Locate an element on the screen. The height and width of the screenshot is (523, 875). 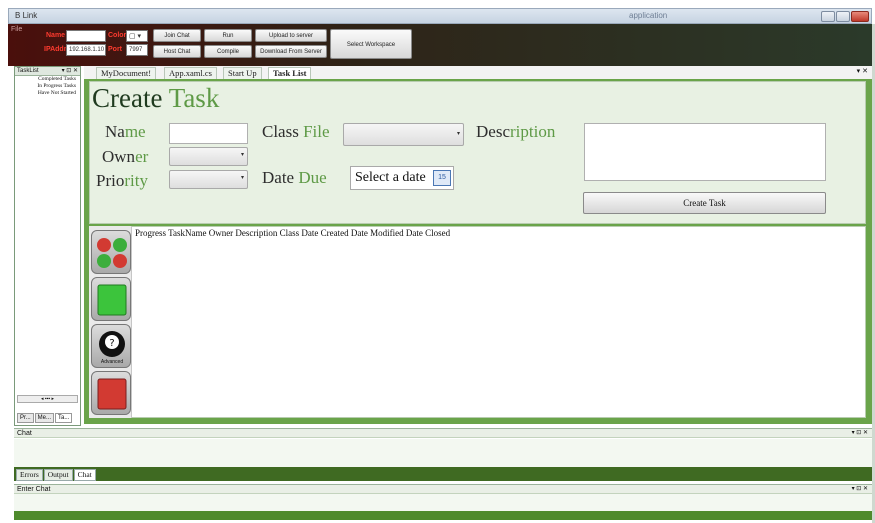
color-label: Color is located at coordinates (117, 35).